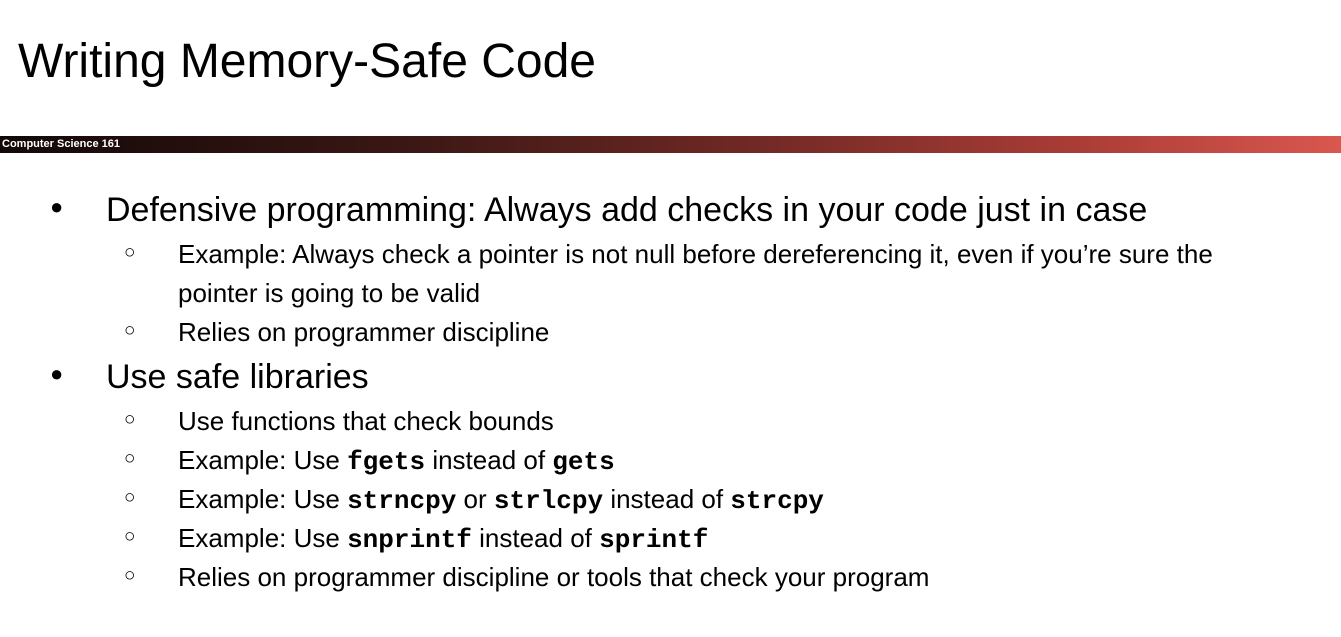 This screenshot has height=637, width=1341. I want to click on code-strlcpy: strlcpy, so click(548, 501).